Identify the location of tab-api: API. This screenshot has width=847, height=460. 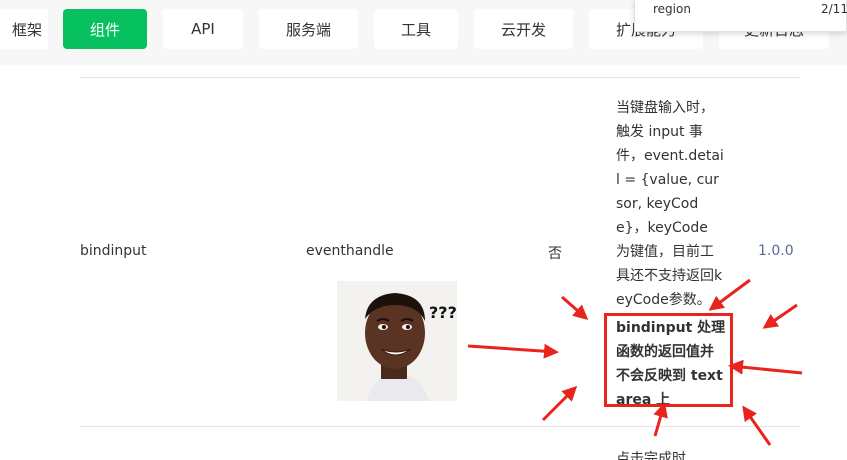
(203, 29).